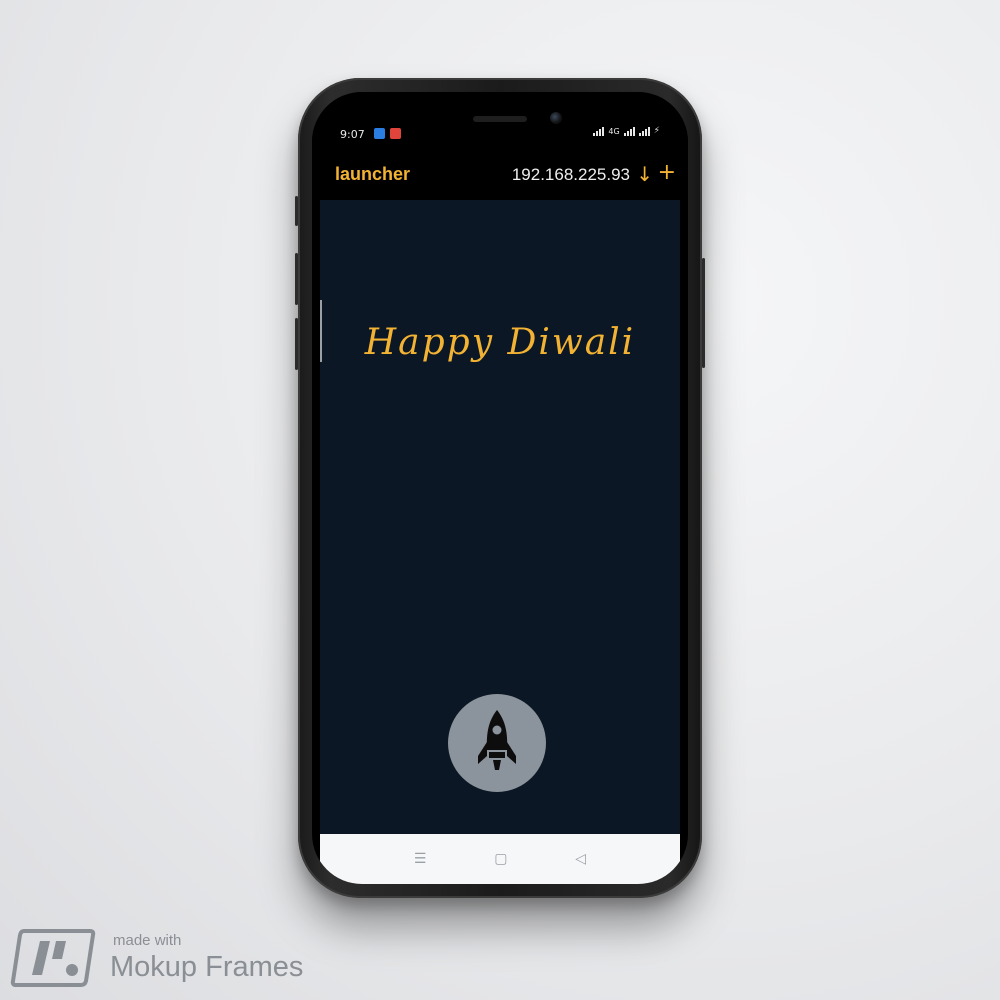 Image resolution: width=1000 pixels, height=1000 pixels. I want to click on launch-button, so click(497, 743).